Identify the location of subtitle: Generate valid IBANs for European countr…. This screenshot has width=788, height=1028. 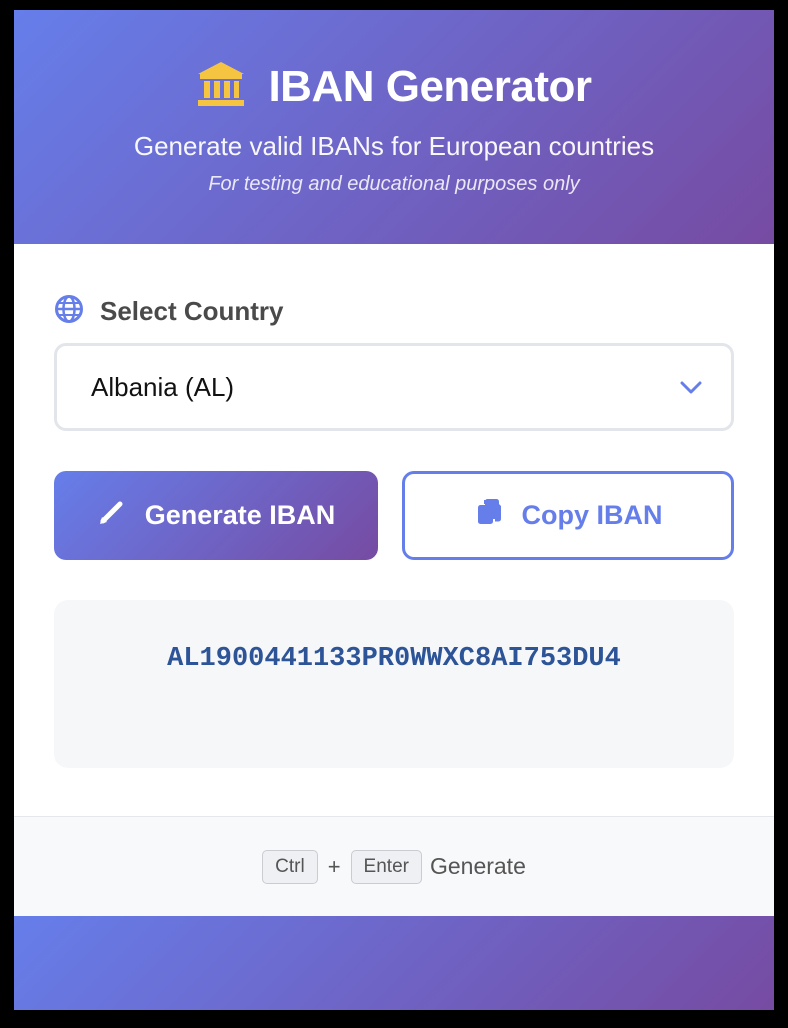
(394, 146).